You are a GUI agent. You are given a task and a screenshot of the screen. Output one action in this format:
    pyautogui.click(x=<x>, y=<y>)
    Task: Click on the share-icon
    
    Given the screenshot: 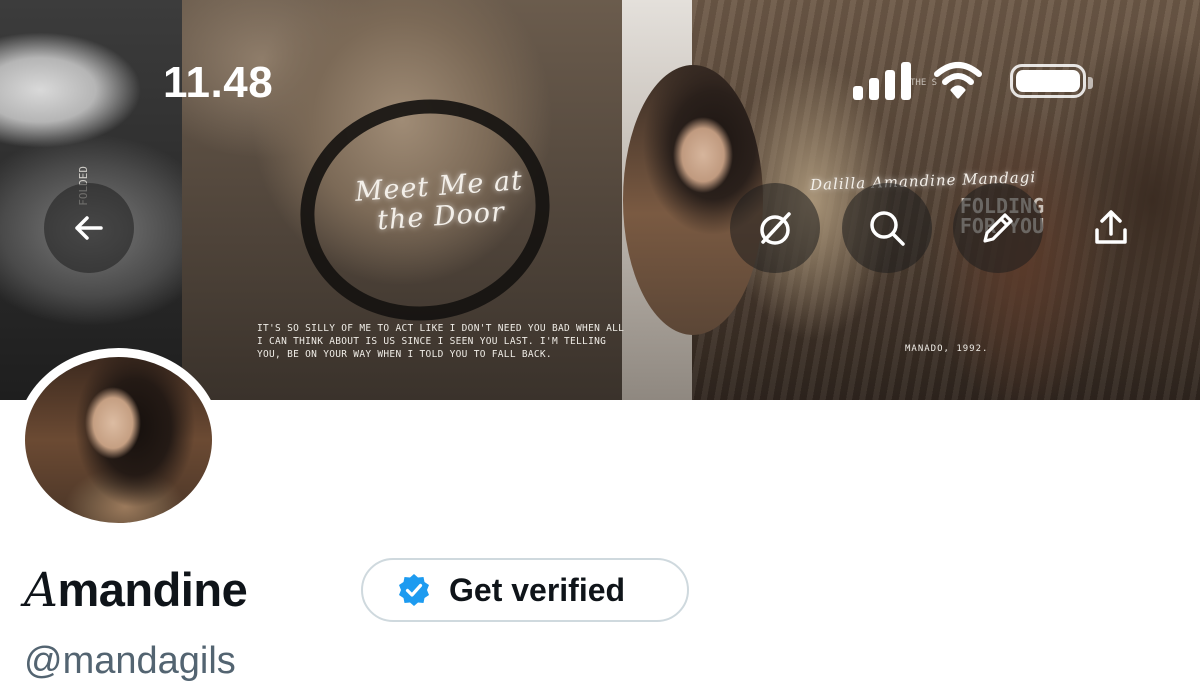 What is the action you would take?
    pyautogui.click(x=1111, y=227)
    